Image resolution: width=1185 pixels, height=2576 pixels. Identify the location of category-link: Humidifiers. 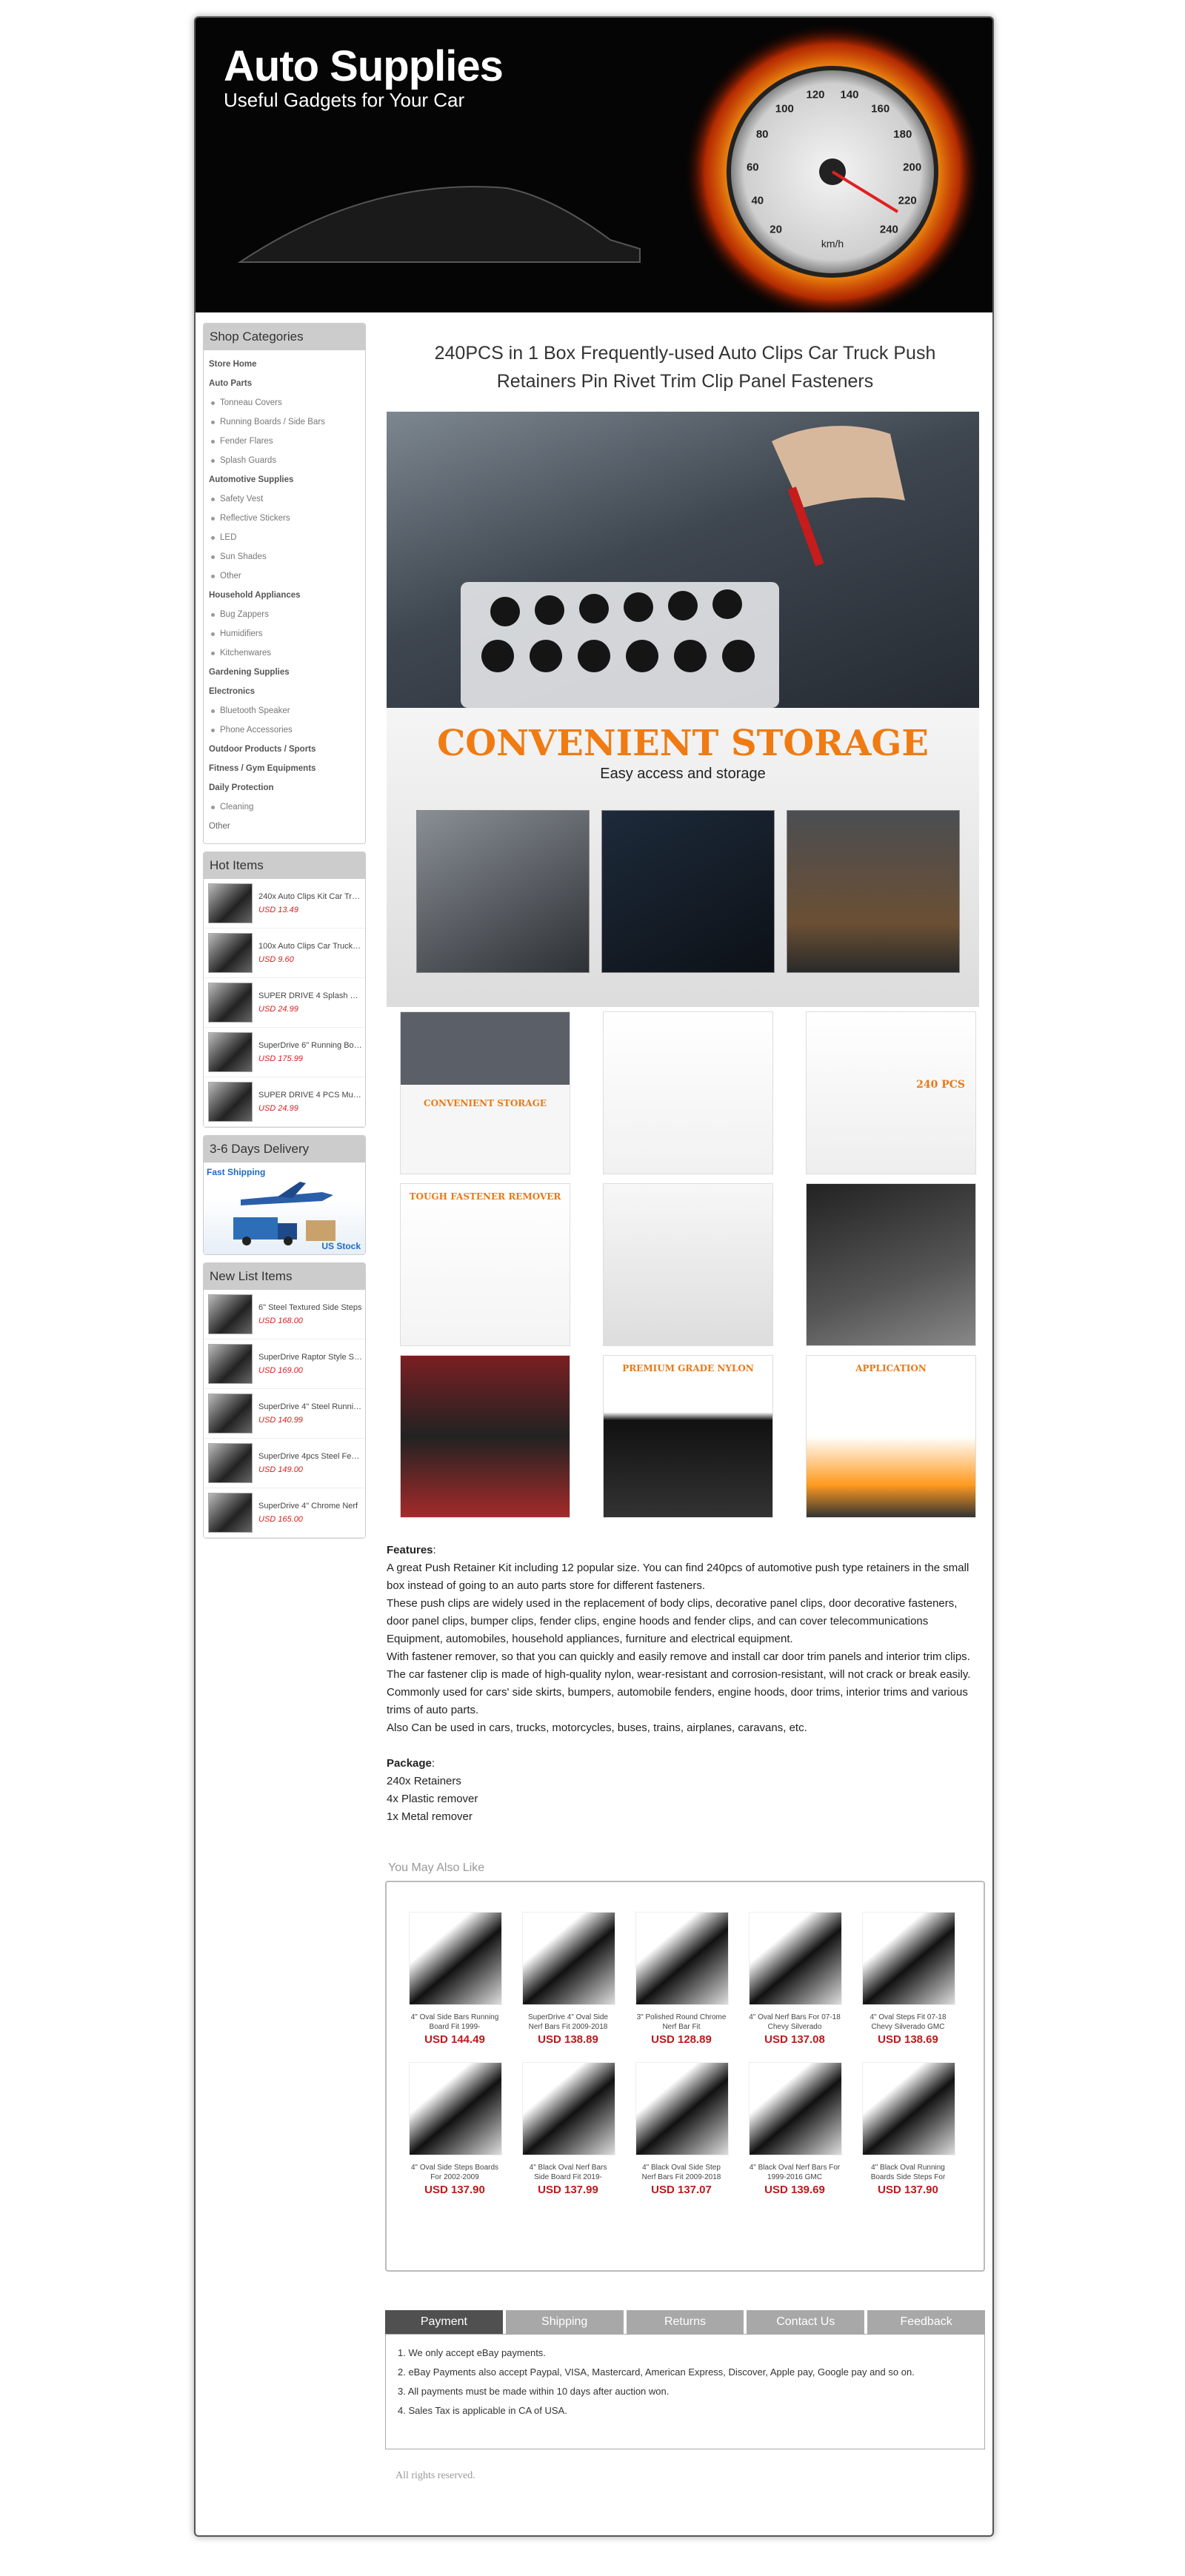
(284, 633).